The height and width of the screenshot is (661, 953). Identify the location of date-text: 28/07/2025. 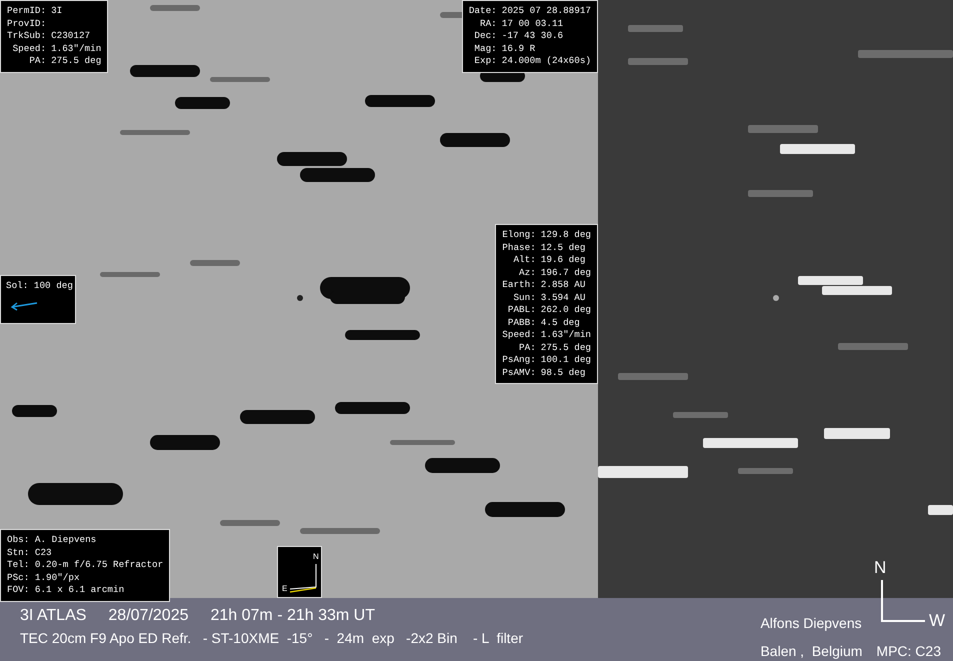
(148, 616).